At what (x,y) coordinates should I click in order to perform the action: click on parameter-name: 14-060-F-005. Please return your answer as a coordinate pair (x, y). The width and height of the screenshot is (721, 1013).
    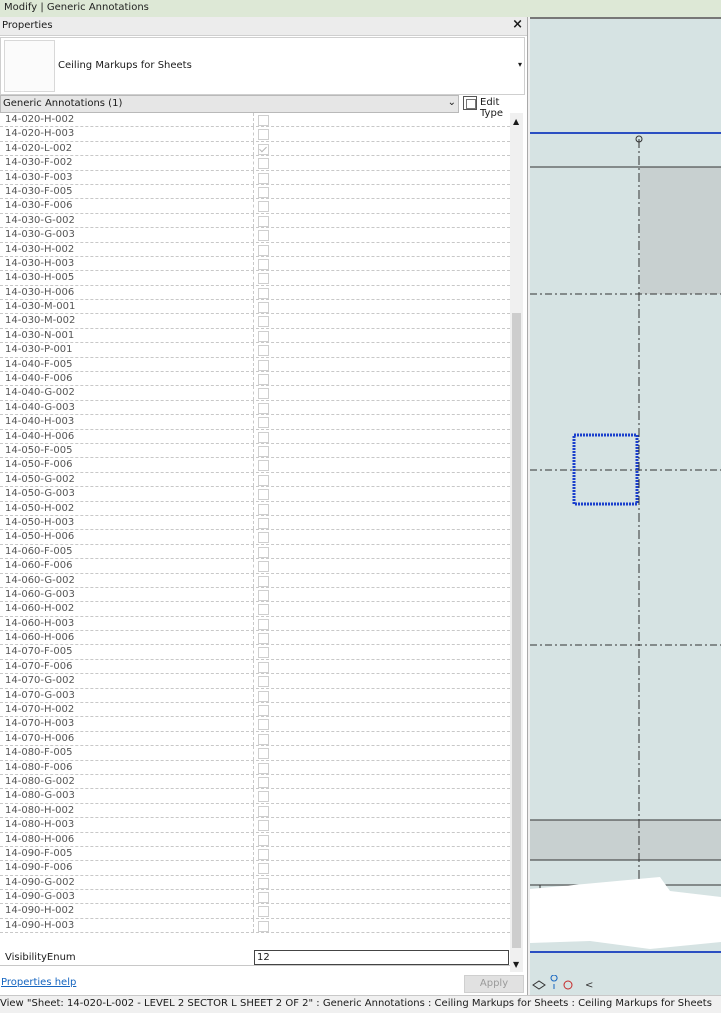
    Looking at the image, I should click on (39, 551).